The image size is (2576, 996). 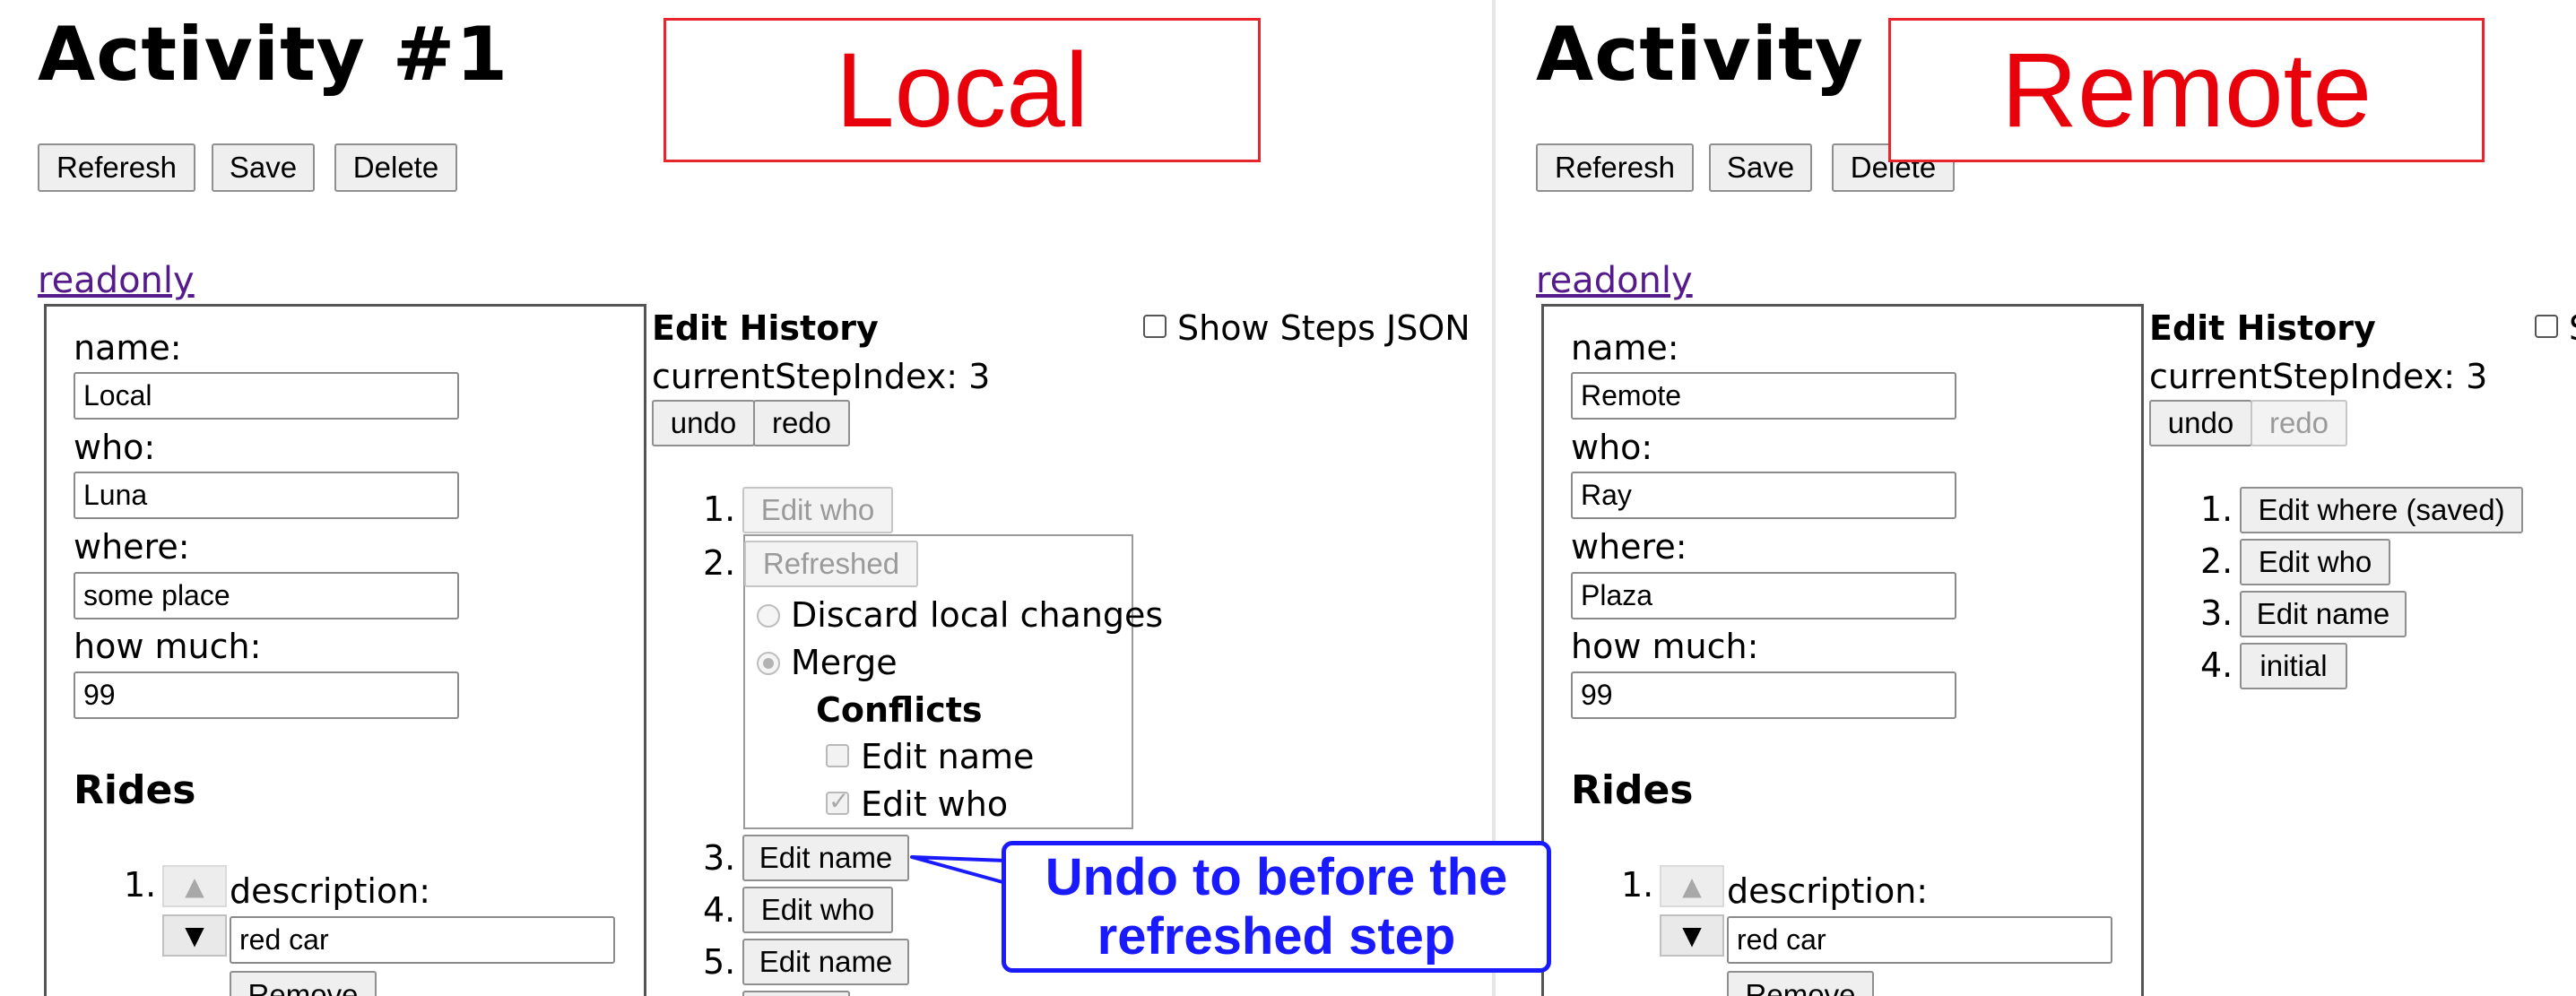 What do you see at coordinates (1276, 876) in the screenshot?
I see `callout-line-1: Undo to before the` at bounding box center [1276, 876].